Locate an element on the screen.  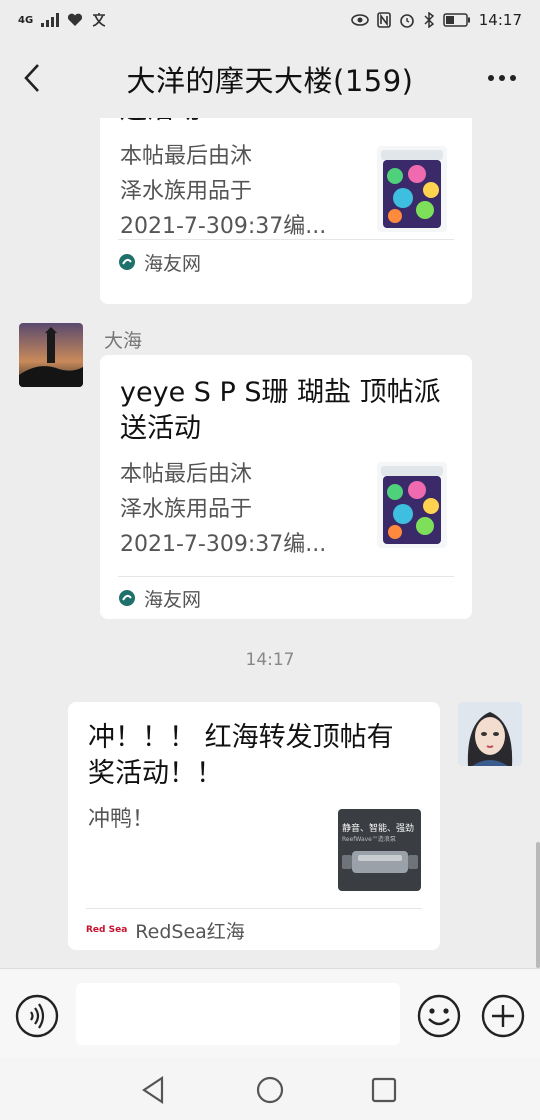
sender-name: 大海 is located at coordinates (123, 341).